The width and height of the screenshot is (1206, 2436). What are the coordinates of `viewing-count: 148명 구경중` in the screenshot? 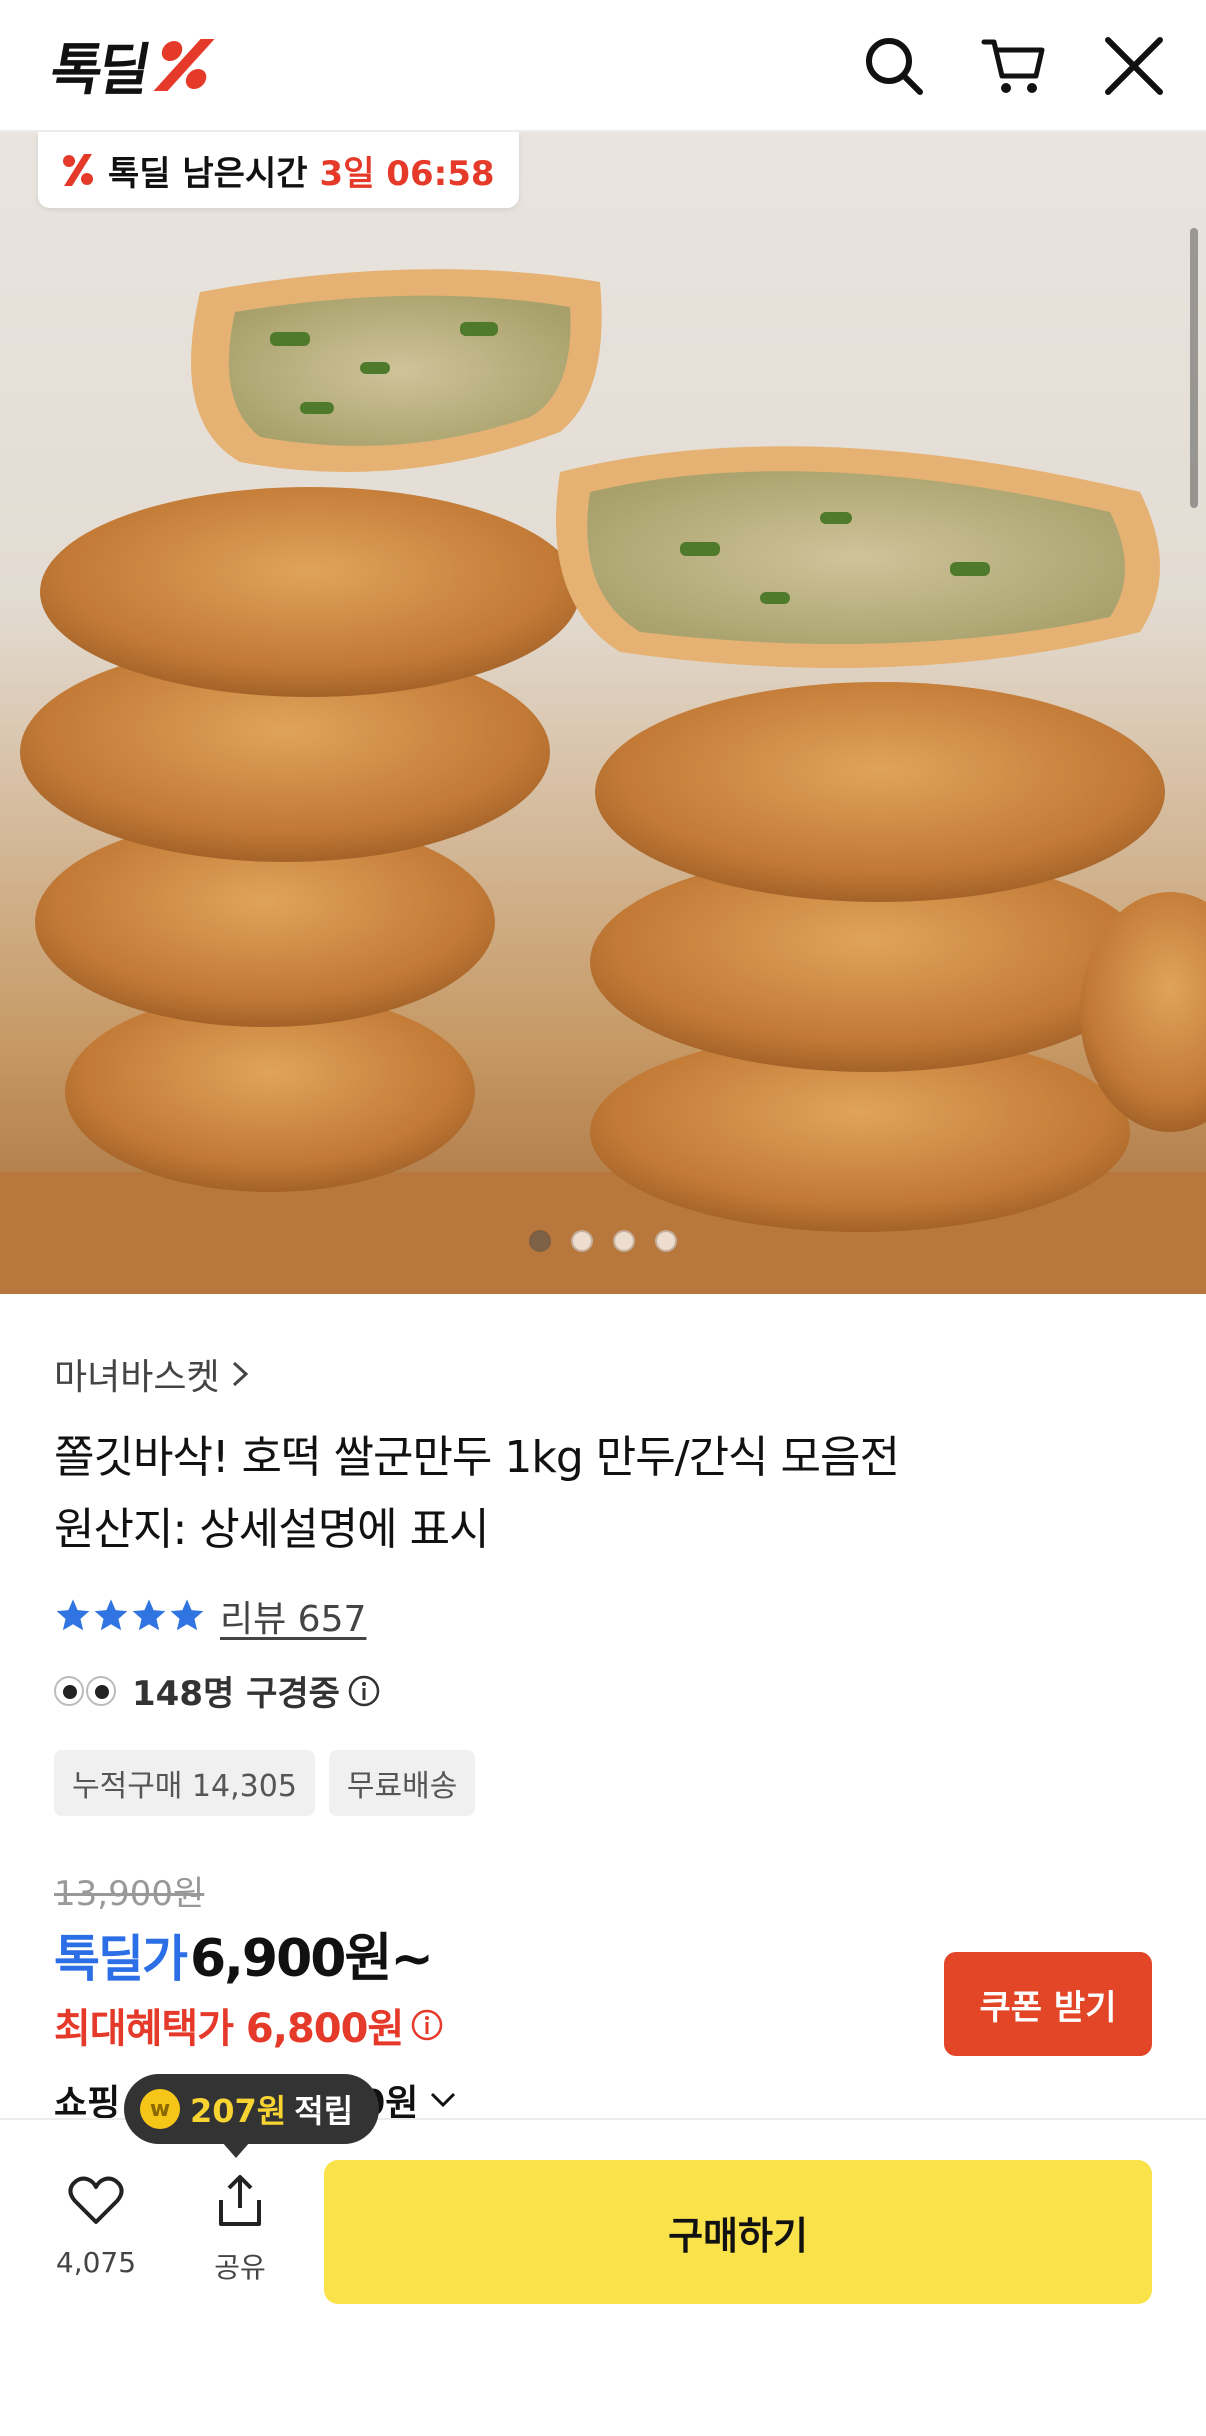 It's located at (218, 1690).